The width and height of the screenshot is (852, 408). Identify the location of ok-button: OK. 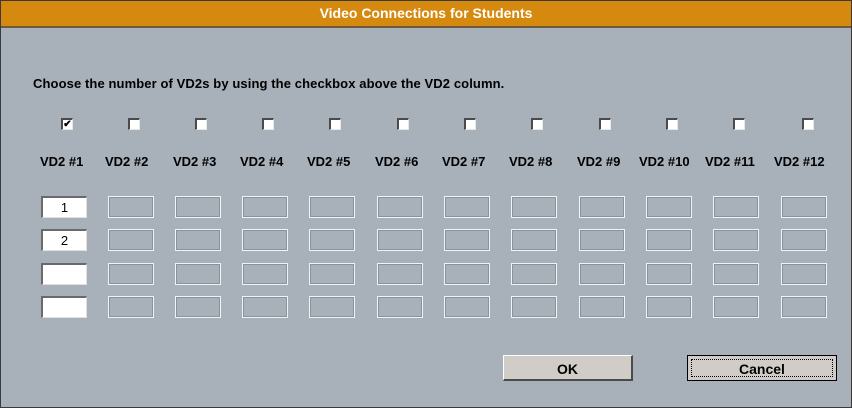
(568, 368).